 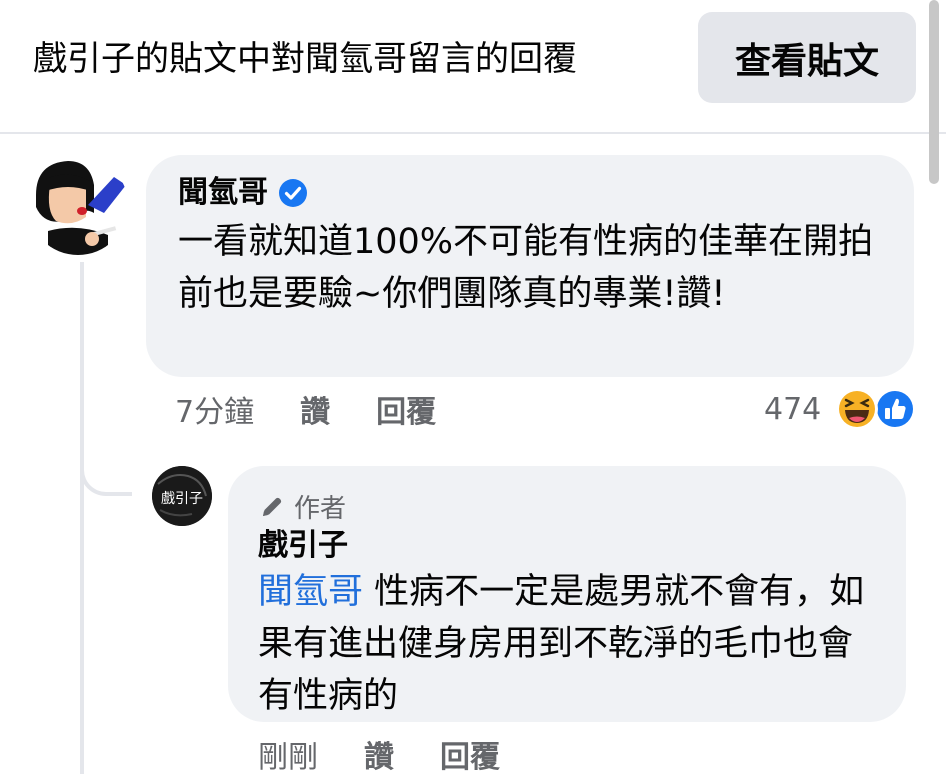 I want to click on author-badge-label: 作者, so click(x=320, y=509).